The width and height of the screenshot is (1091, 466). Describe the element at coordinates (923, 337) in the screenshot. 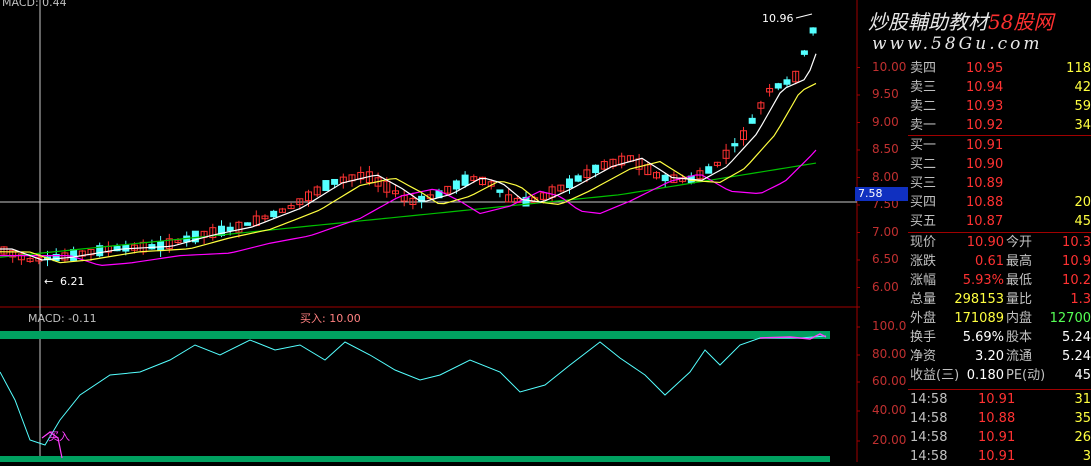

I see `quote-row-cell: 换手` at that location.